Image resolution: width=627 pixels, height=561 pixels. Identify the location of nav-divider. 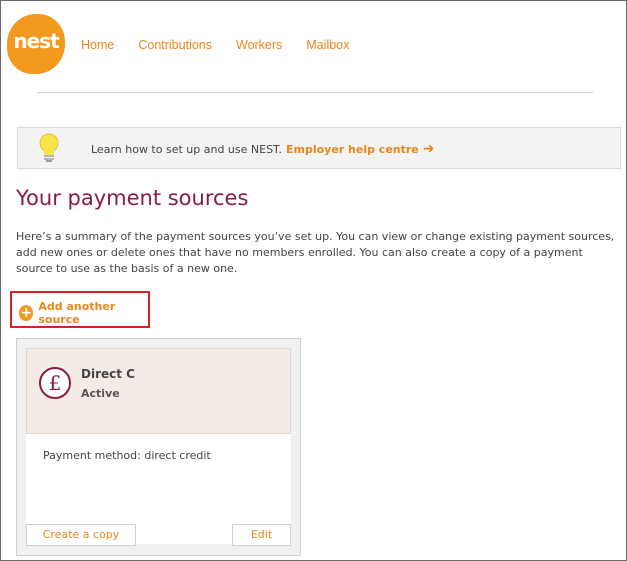
(315, 92).